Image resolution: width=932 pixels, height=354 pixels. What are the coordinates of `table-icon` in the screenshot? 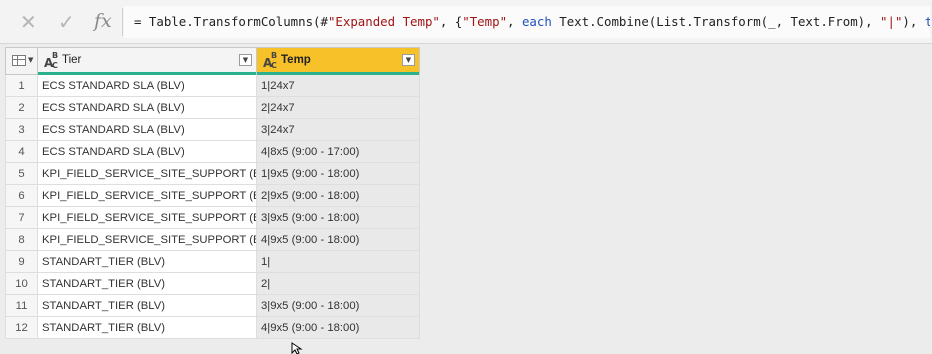 It's located at (19, 60).